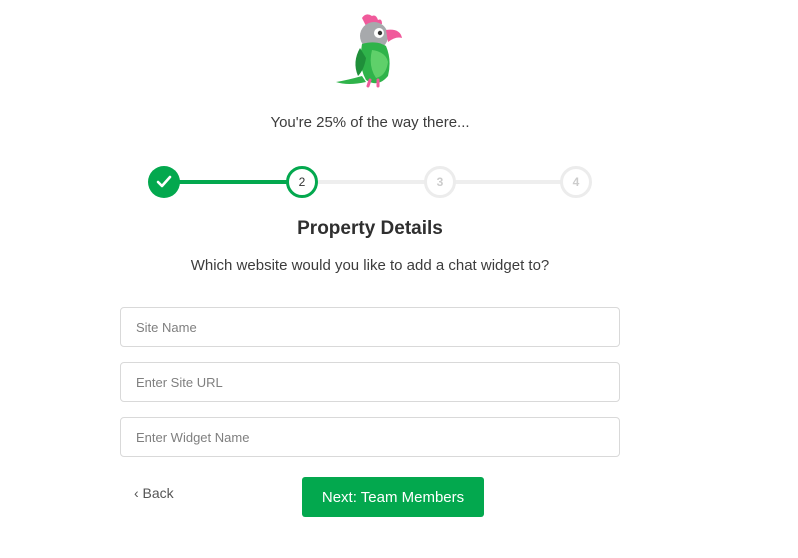 This screenshot has height=558, width=798. What do you see at coordinates (393, 497) in the screenshot?
I see `next-team-members-button: Next: Team Members` at bounding box center [393, 497].